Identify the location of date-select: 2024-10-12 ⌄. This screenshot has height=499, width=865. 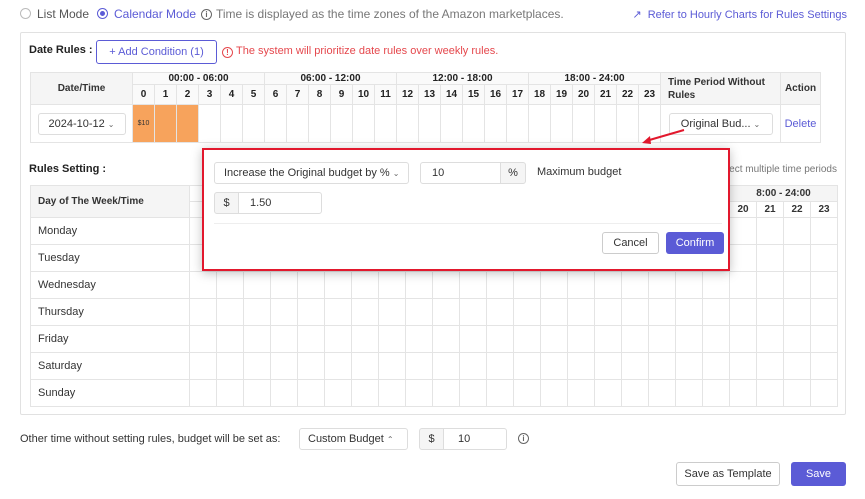
(81, 123).